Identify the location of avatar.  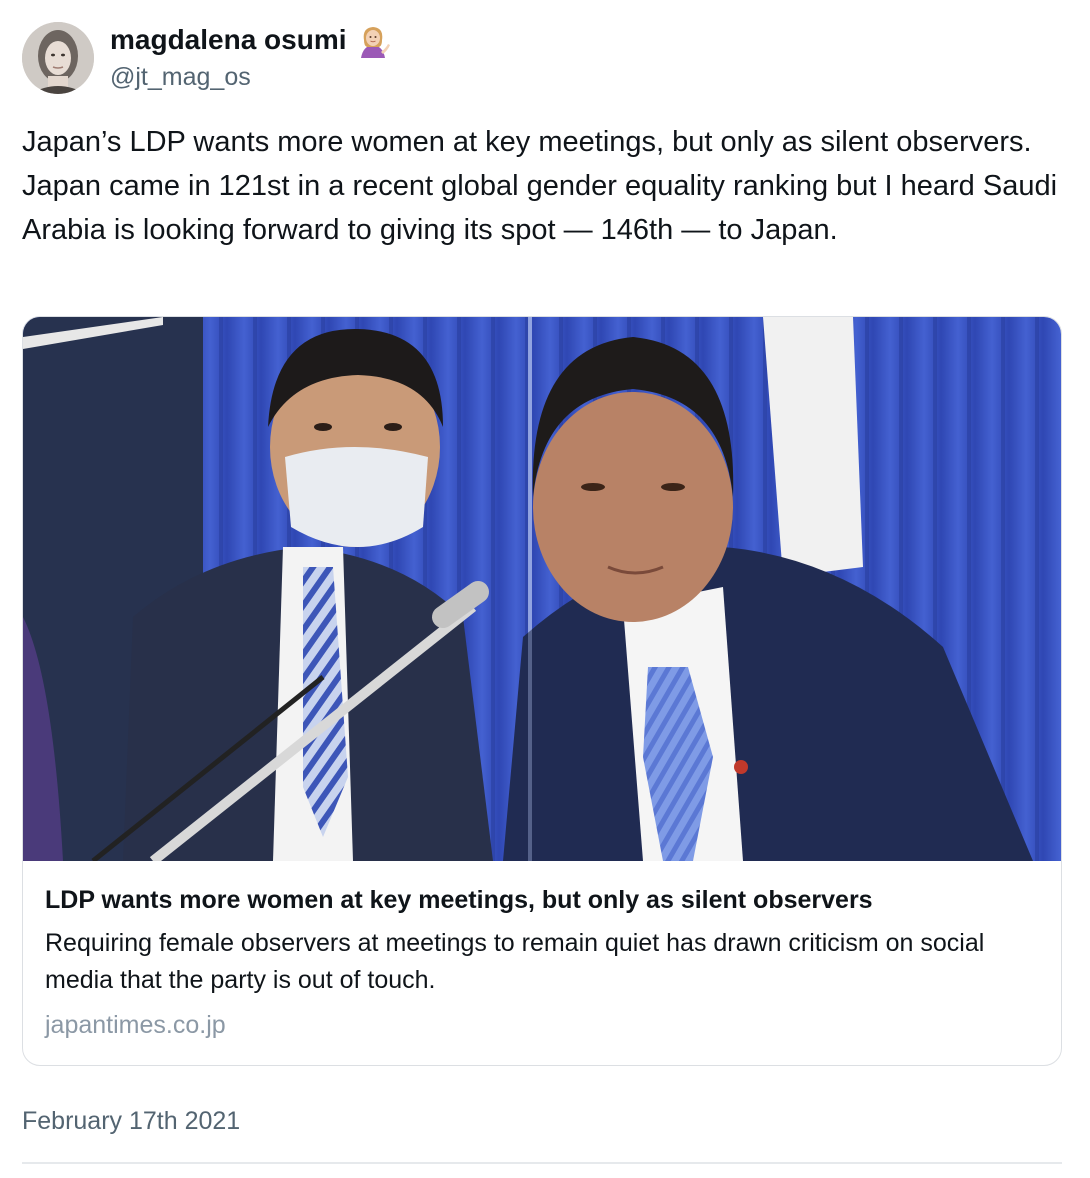
(58, 58).